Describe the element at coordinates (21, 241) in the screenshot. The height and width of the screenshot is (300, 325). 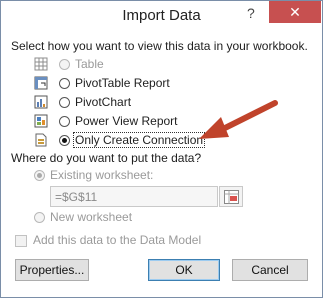
I see `data-model-checkbox` at that location.